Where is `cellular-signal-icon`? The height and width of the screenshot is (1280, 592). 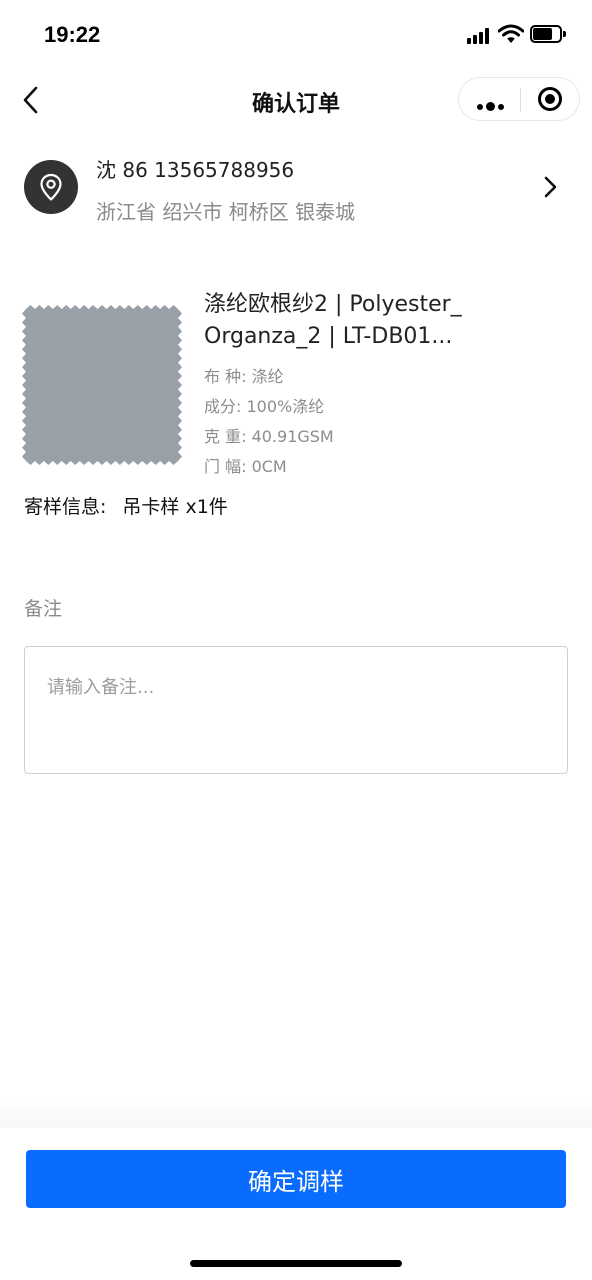
cellular-signal-icon is located at coordinates (480, 36).